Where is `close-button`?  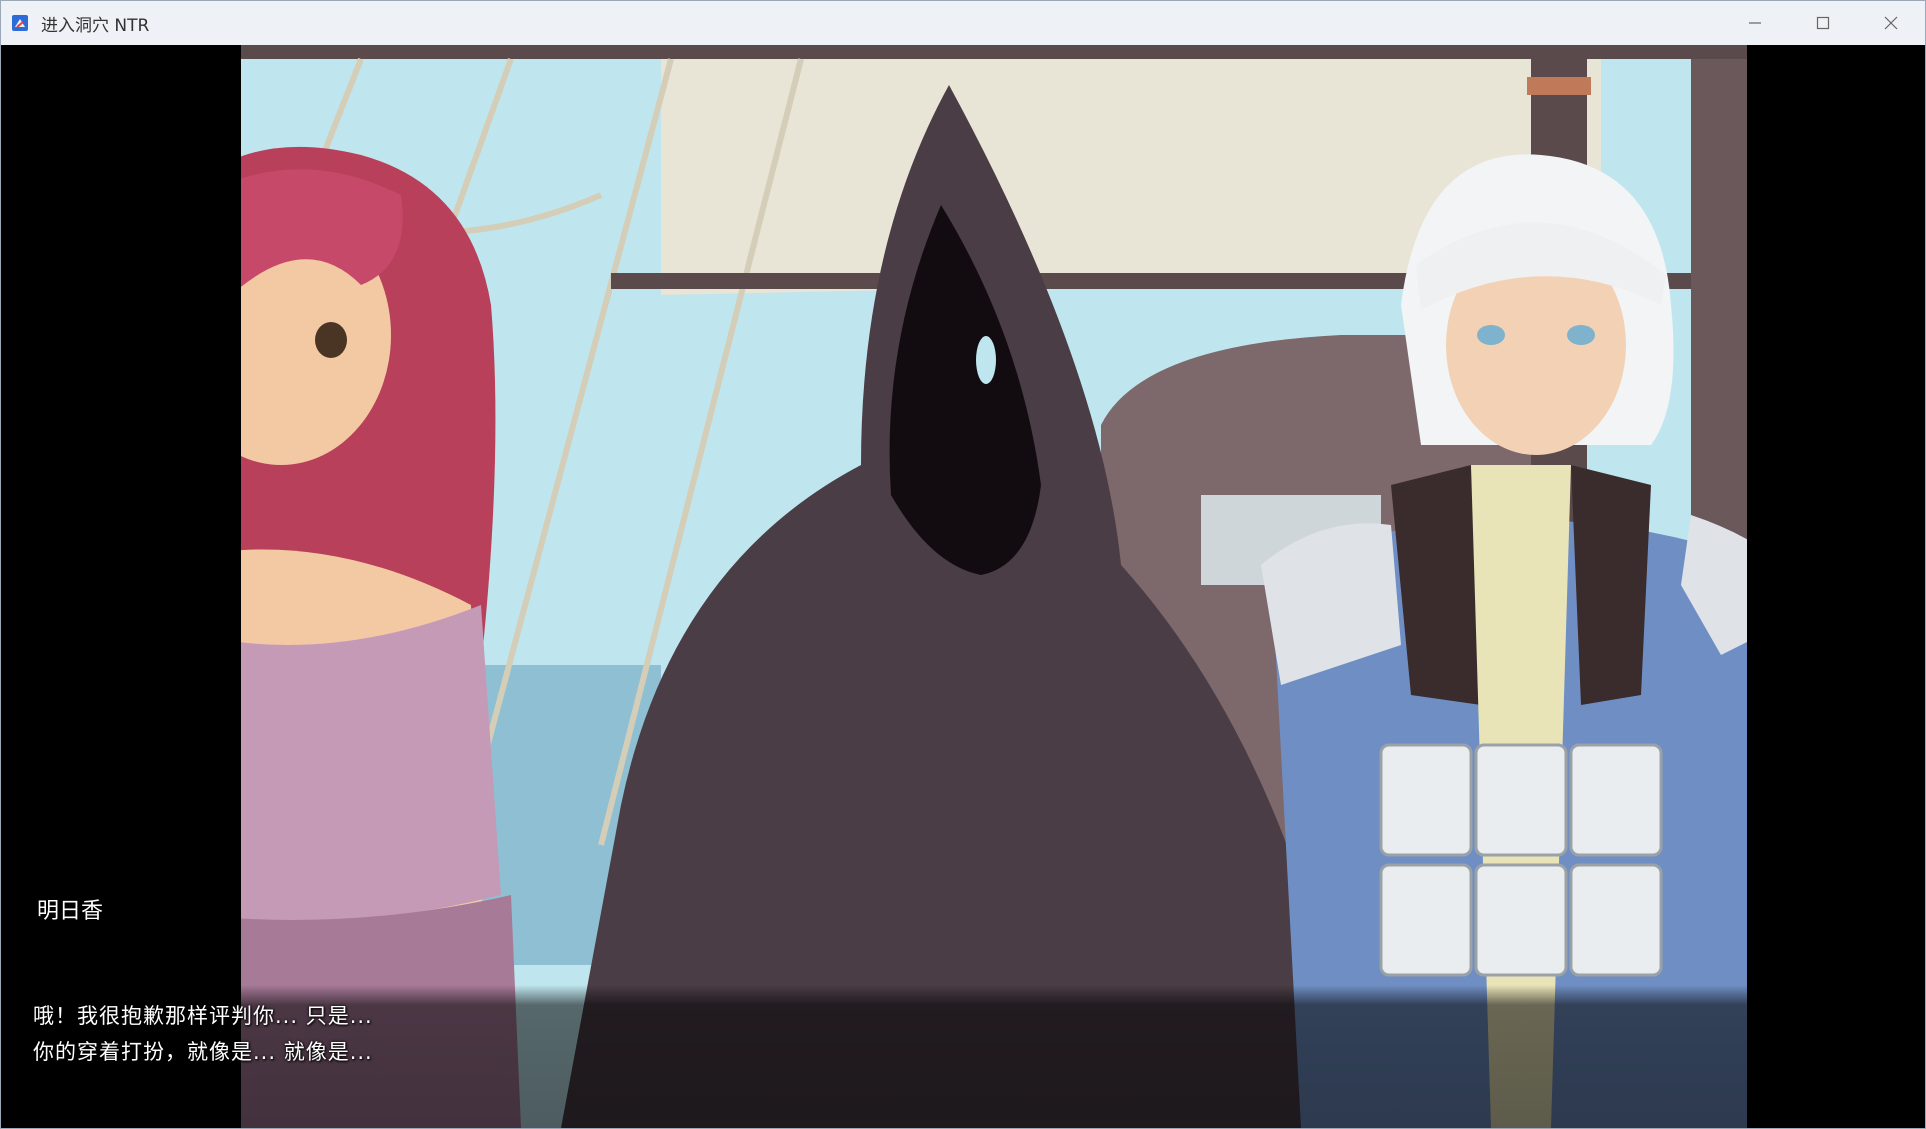
close-button is located at coordinates (1891, 23).